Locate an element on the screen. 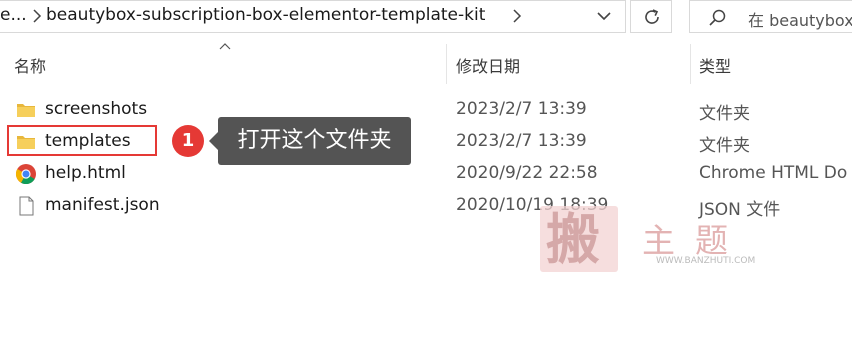 This screenshot has height=341, width=852. watermark-seal: 搬 is located at coordinates (579, 239).